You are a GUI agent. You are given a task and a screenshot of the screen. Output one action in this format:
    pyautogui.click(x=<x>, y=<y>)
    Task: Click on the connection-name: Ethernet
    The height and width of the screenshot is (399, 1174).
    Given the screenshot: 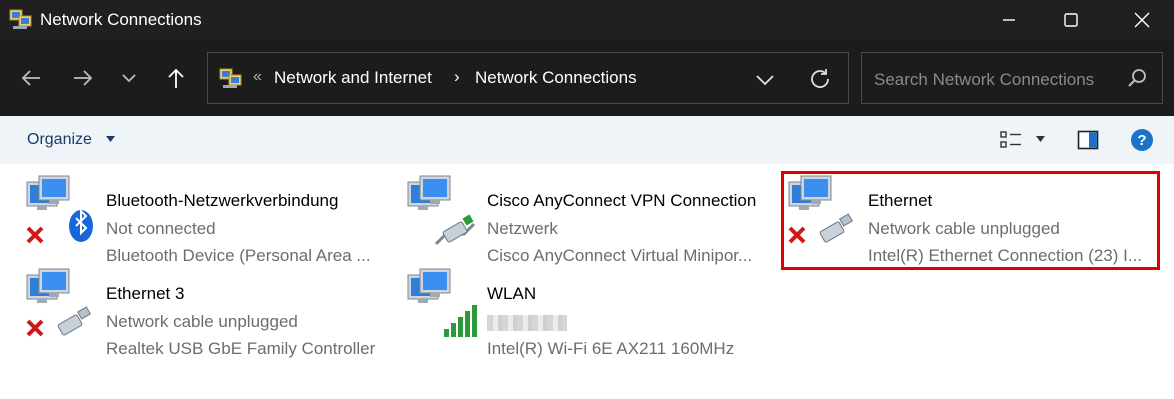 What is the action you would take?
    pyautogui.click(x=900, y=200)
    